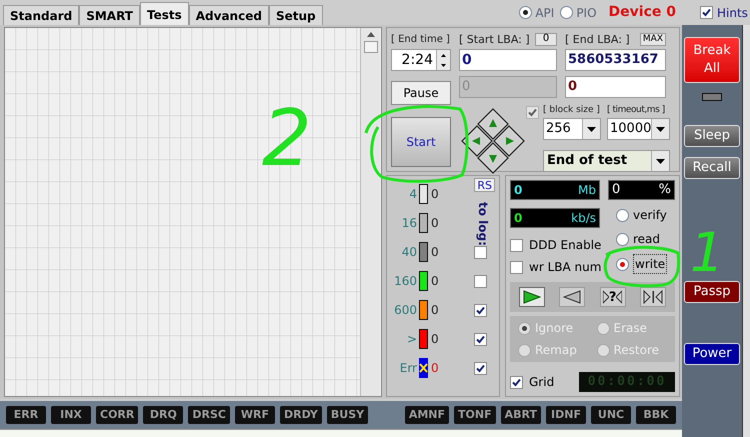 This screenshot has height=437, width=750. What do you see at coordinates (712, 292) in the screenshot?
I see `sidebar-button: Passp` at bounding box center [712, 292].